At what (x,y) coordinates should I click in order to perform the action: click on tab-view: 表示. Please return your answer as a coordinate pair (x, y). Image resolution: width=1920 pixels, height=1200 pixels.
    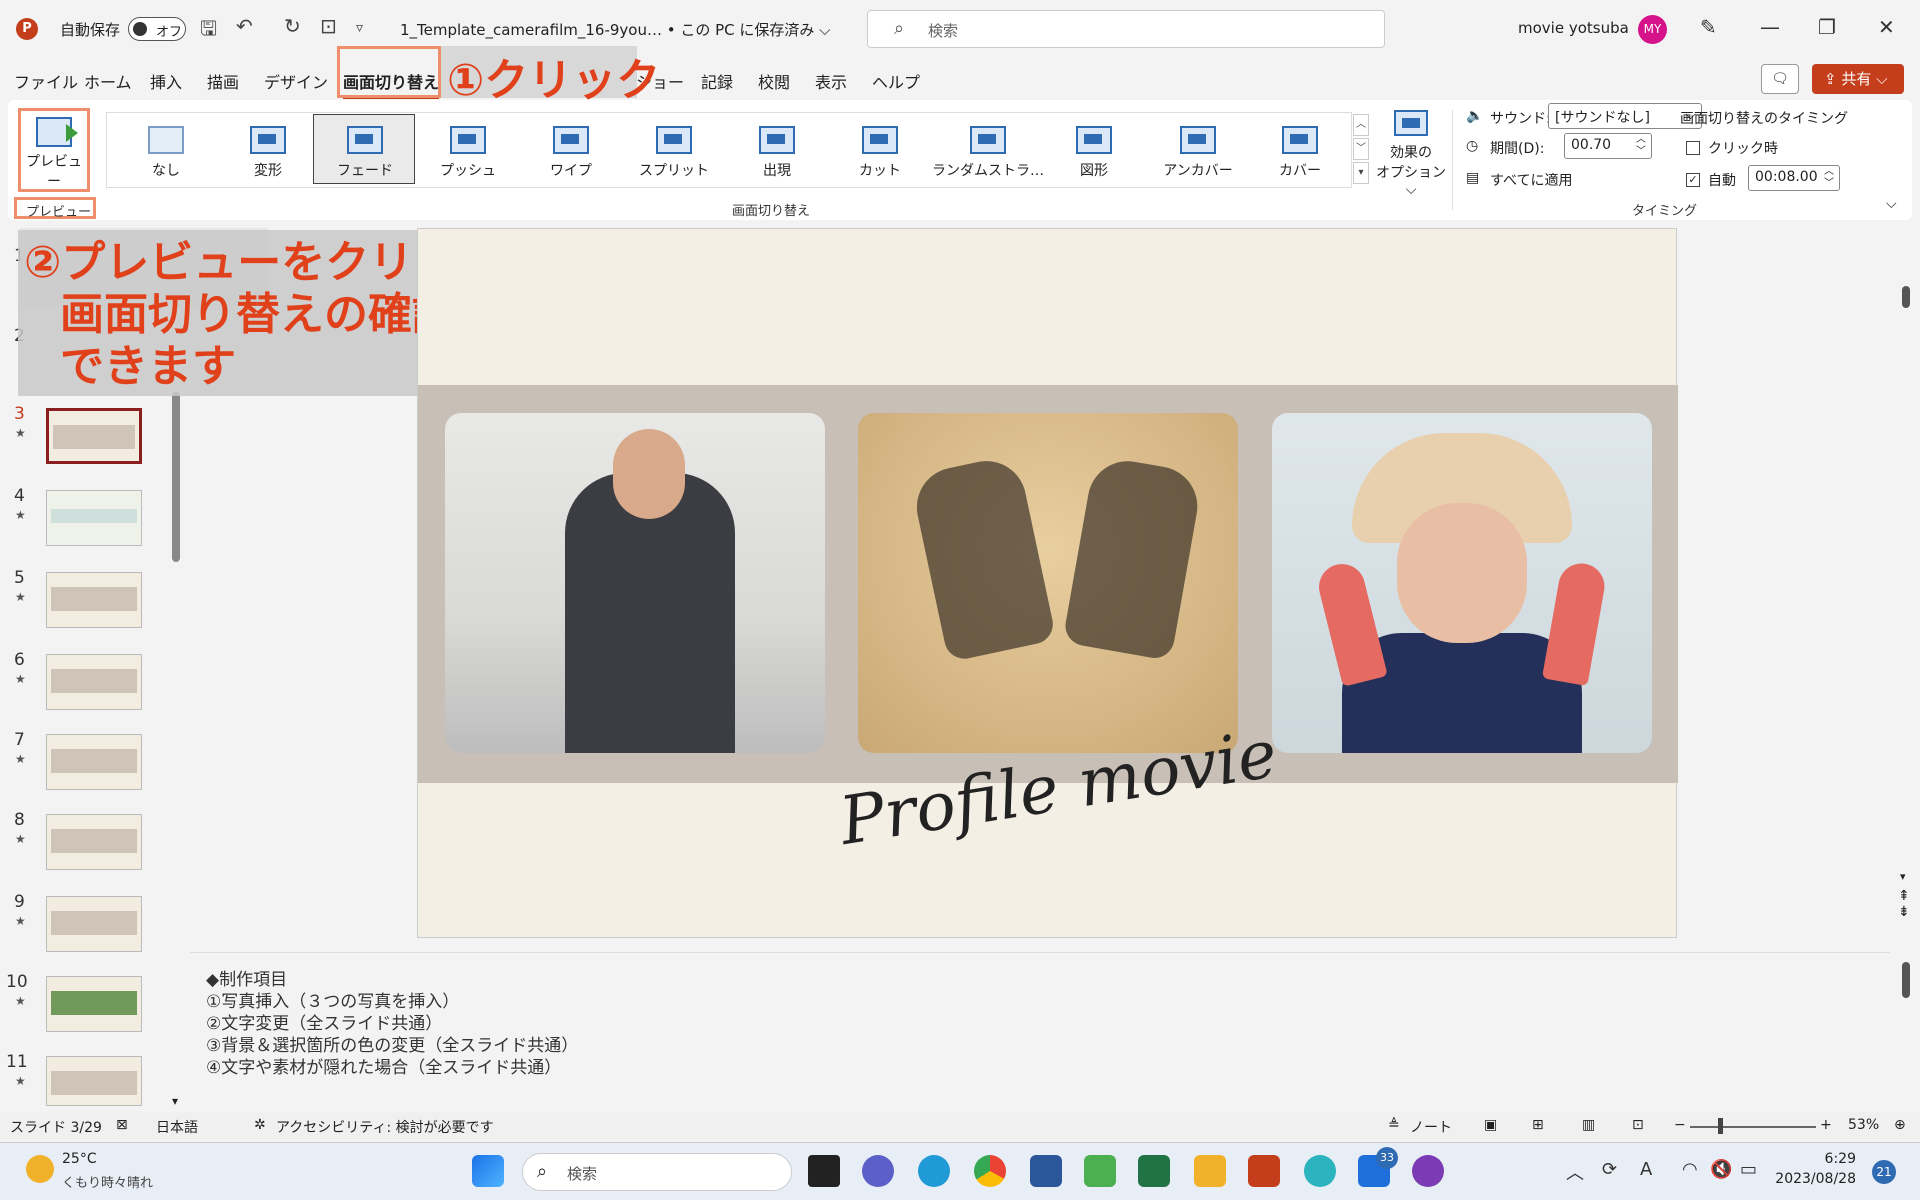
    Looking at the image, I should click on (831, 81).